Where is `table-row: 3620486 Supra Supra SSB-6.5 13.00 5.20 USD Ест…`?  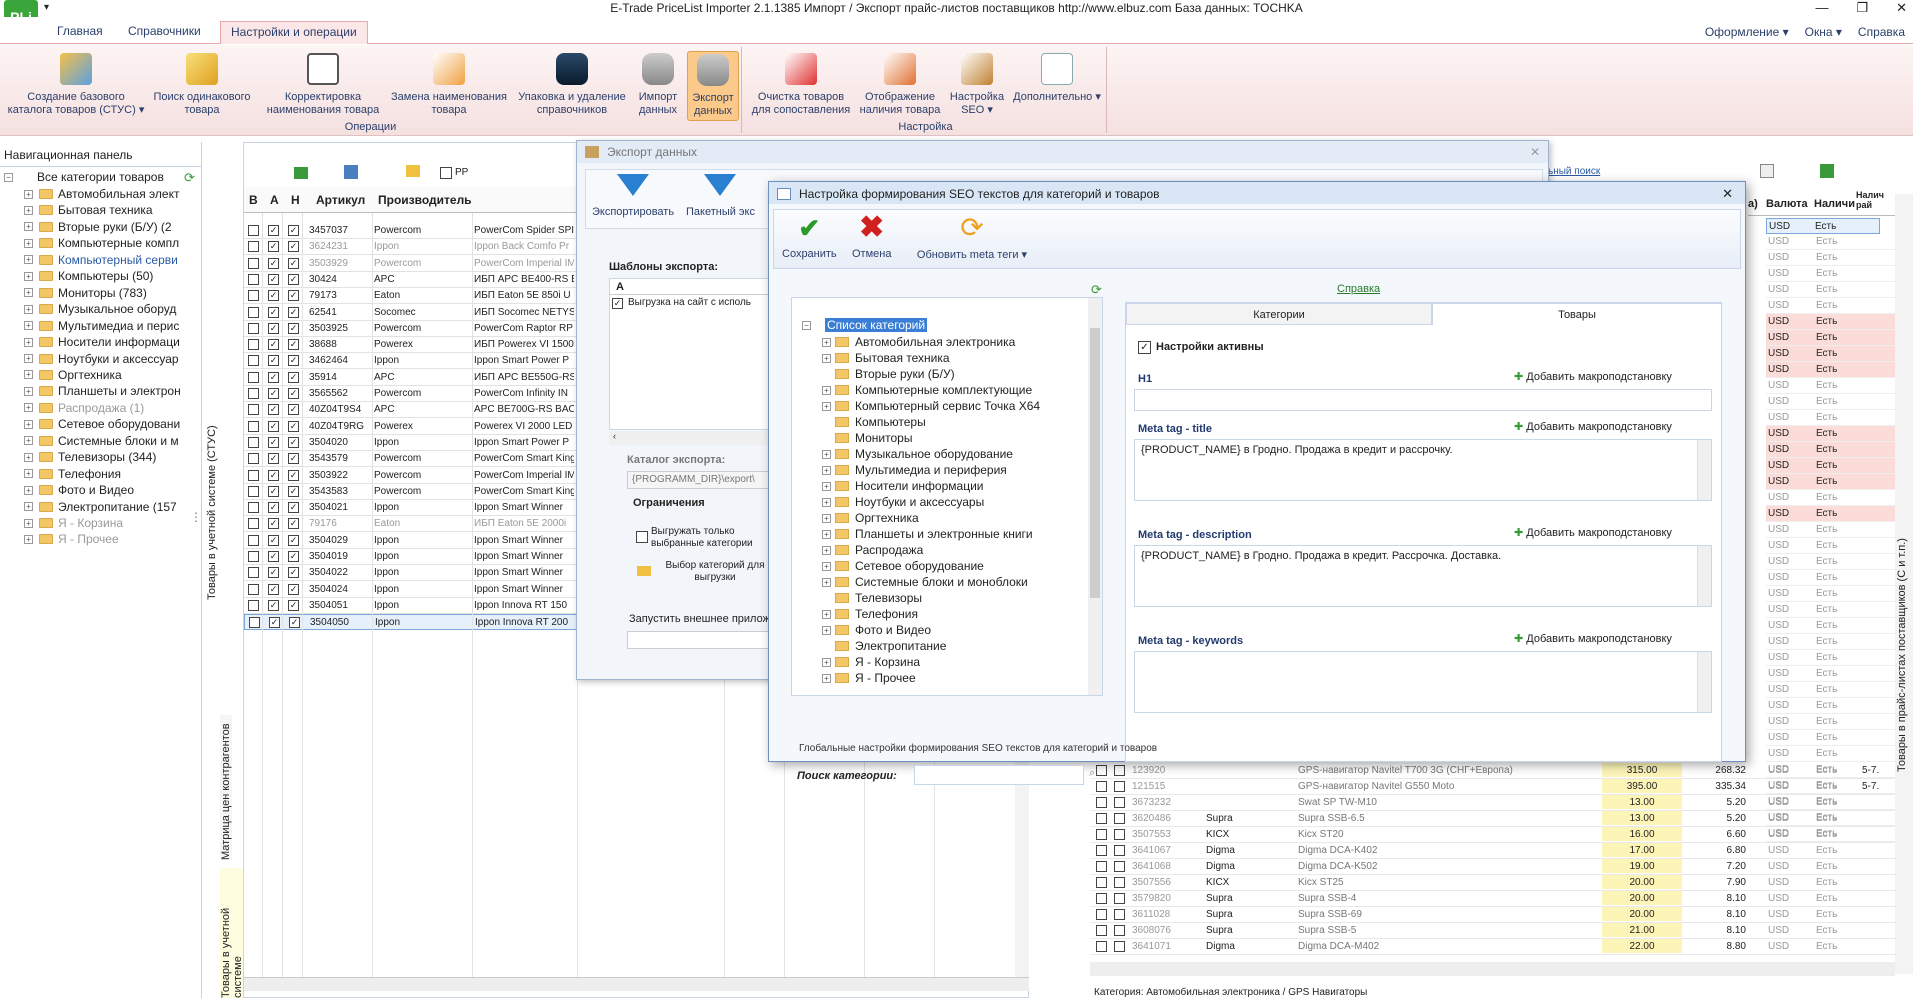
table-row: 3620486 Supra Supra SSB-6.5 13.00 5.20 USD Ест… is located at coordinates (1501, 819).